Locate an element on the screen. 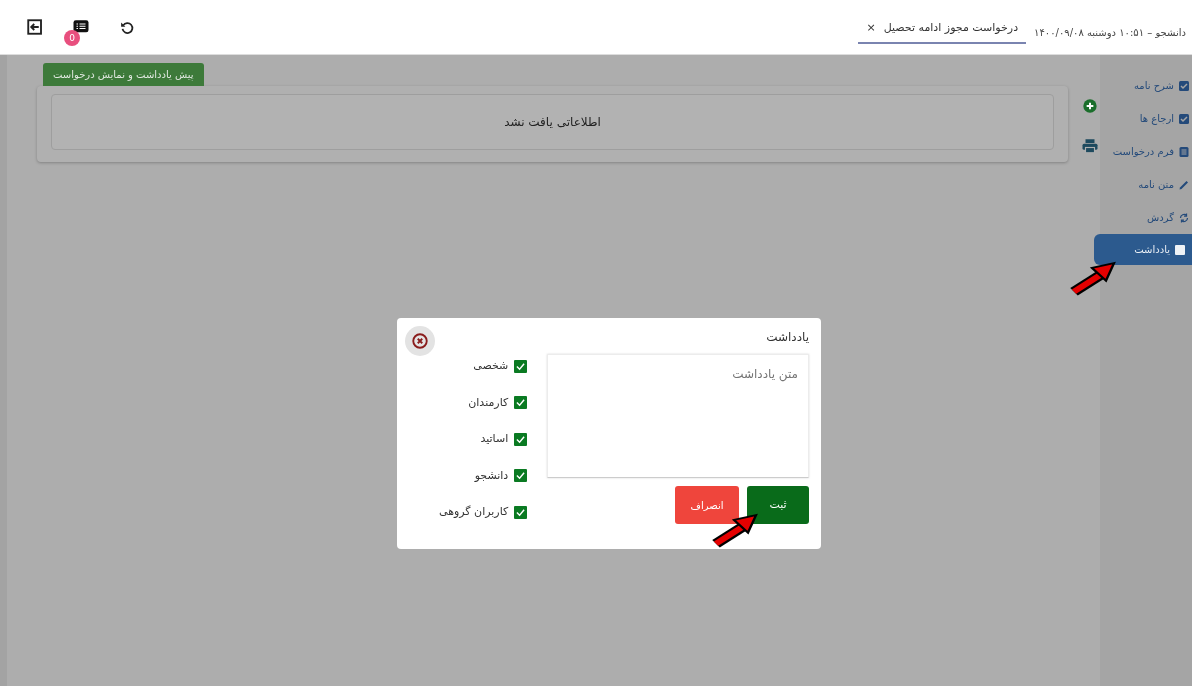  recipient-checkbox: کاربران گروهی is located at coordinates (483, 512).